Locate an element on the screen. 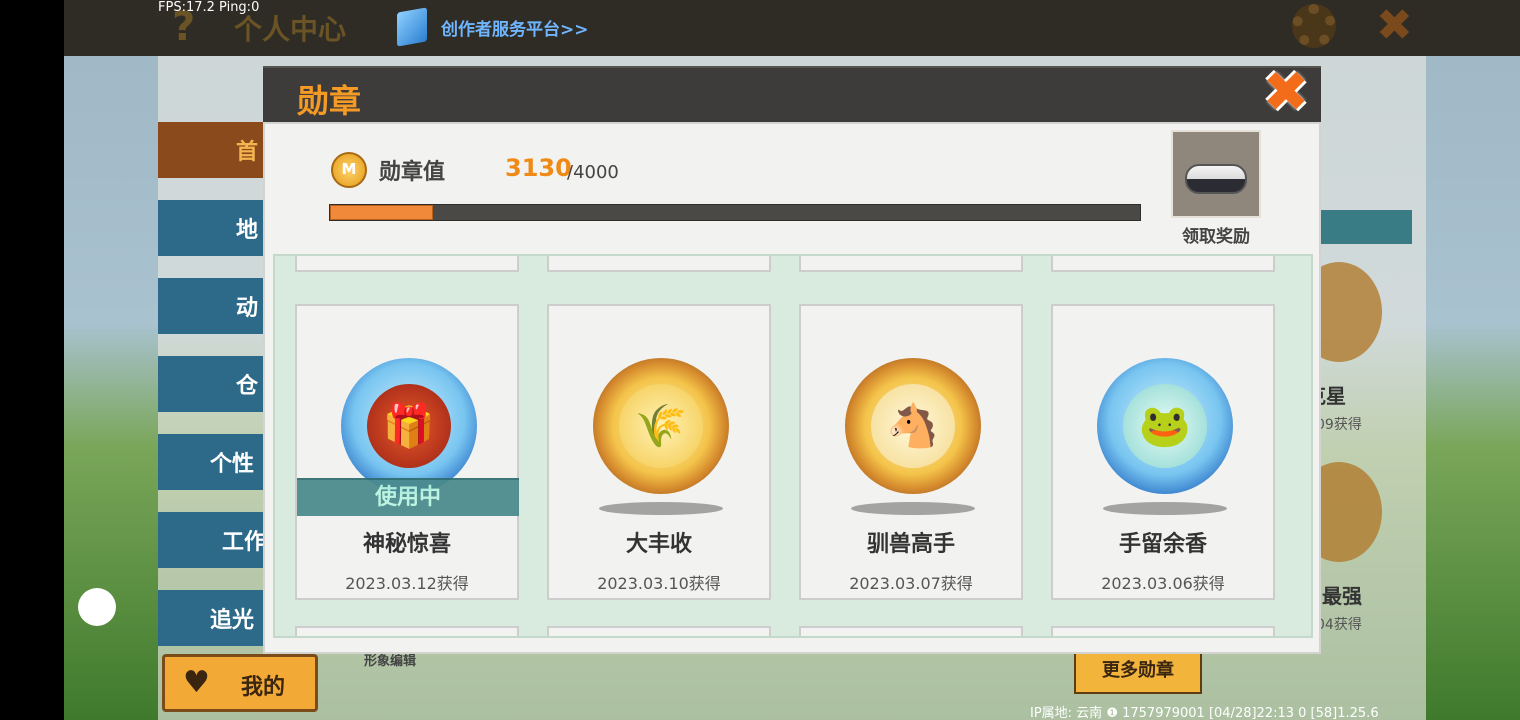  harvest-icon: 🌾 is located at coordinates (661, 426).